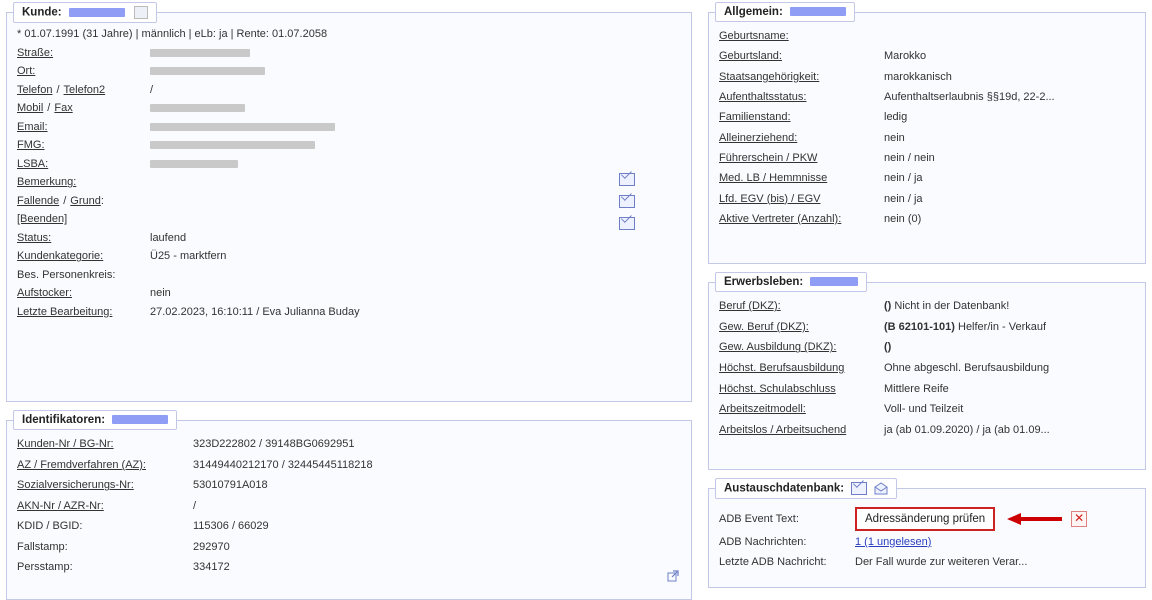 This screenshot has height=600, width=1152. I want to click on erwerb-row-value: Helfer/in - Verkauf, so click(1000, 326).